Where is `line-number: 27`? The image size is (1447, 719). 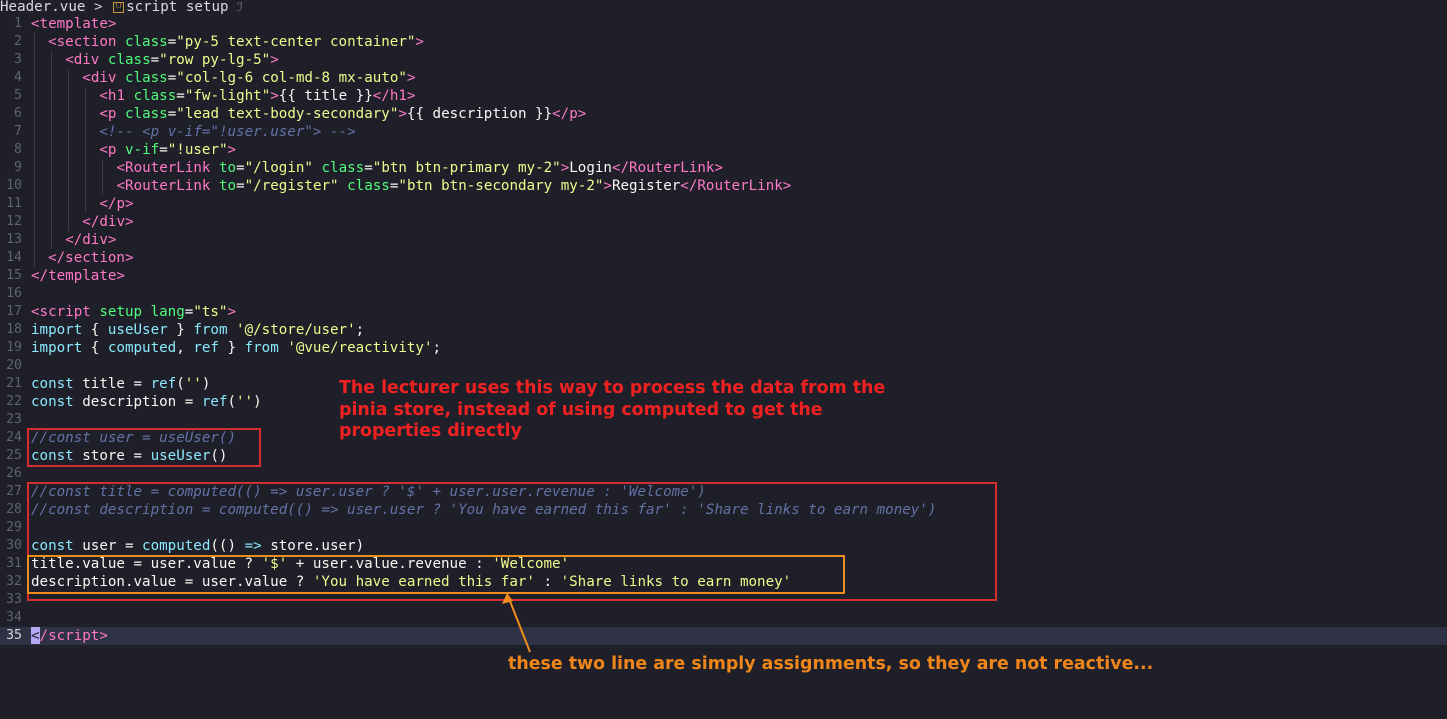
line-number: 27 is located at coordinates (14, 491).